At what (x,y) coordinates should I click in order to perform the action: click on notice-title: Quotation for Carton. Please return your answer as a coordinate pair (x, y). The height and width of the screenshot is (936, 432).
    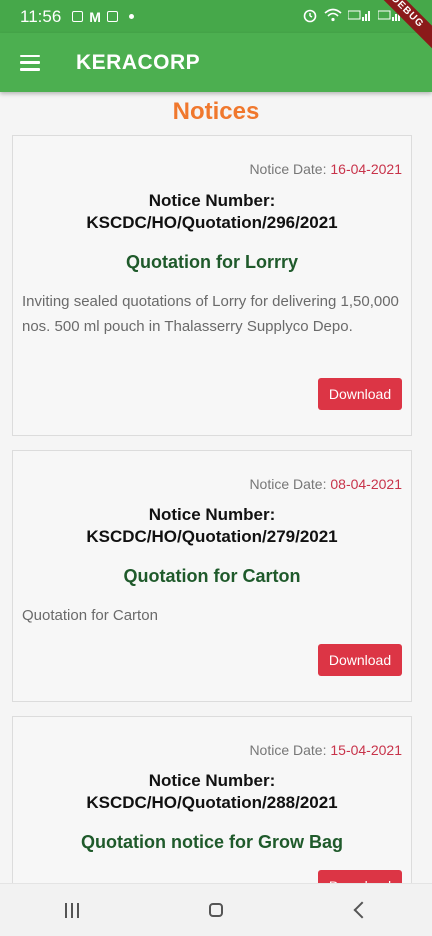
    Looking at the image, I should click on (212, 576).